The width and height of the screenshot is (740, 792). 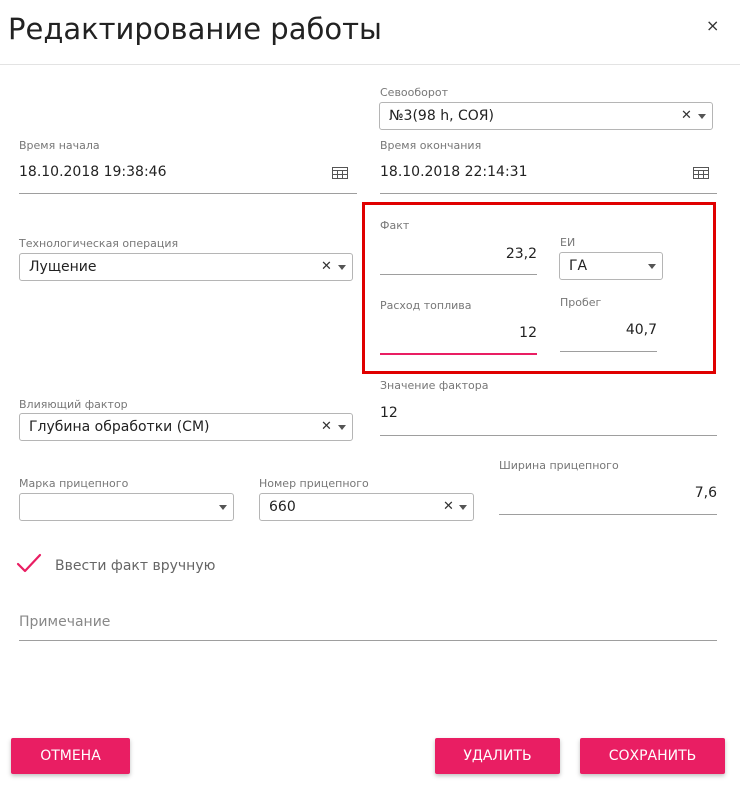 I want to click on check-icon, so click(x=29, y=563).